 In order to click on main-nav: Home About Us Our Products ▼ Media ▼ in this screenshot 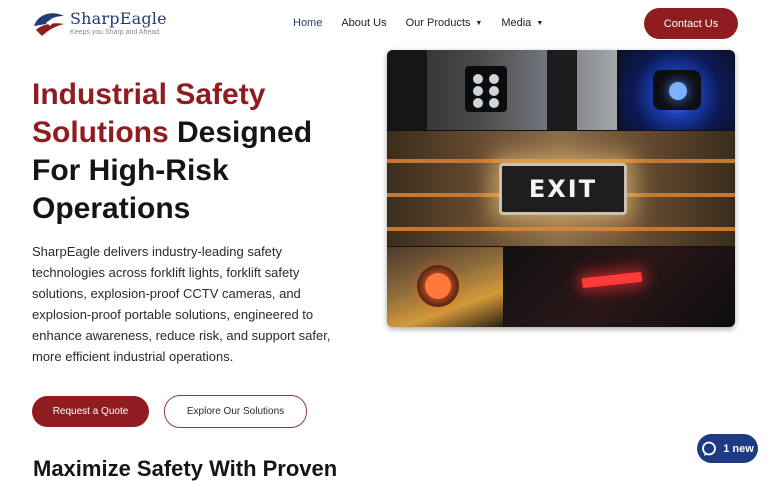, I will do `click(427, 23)`.